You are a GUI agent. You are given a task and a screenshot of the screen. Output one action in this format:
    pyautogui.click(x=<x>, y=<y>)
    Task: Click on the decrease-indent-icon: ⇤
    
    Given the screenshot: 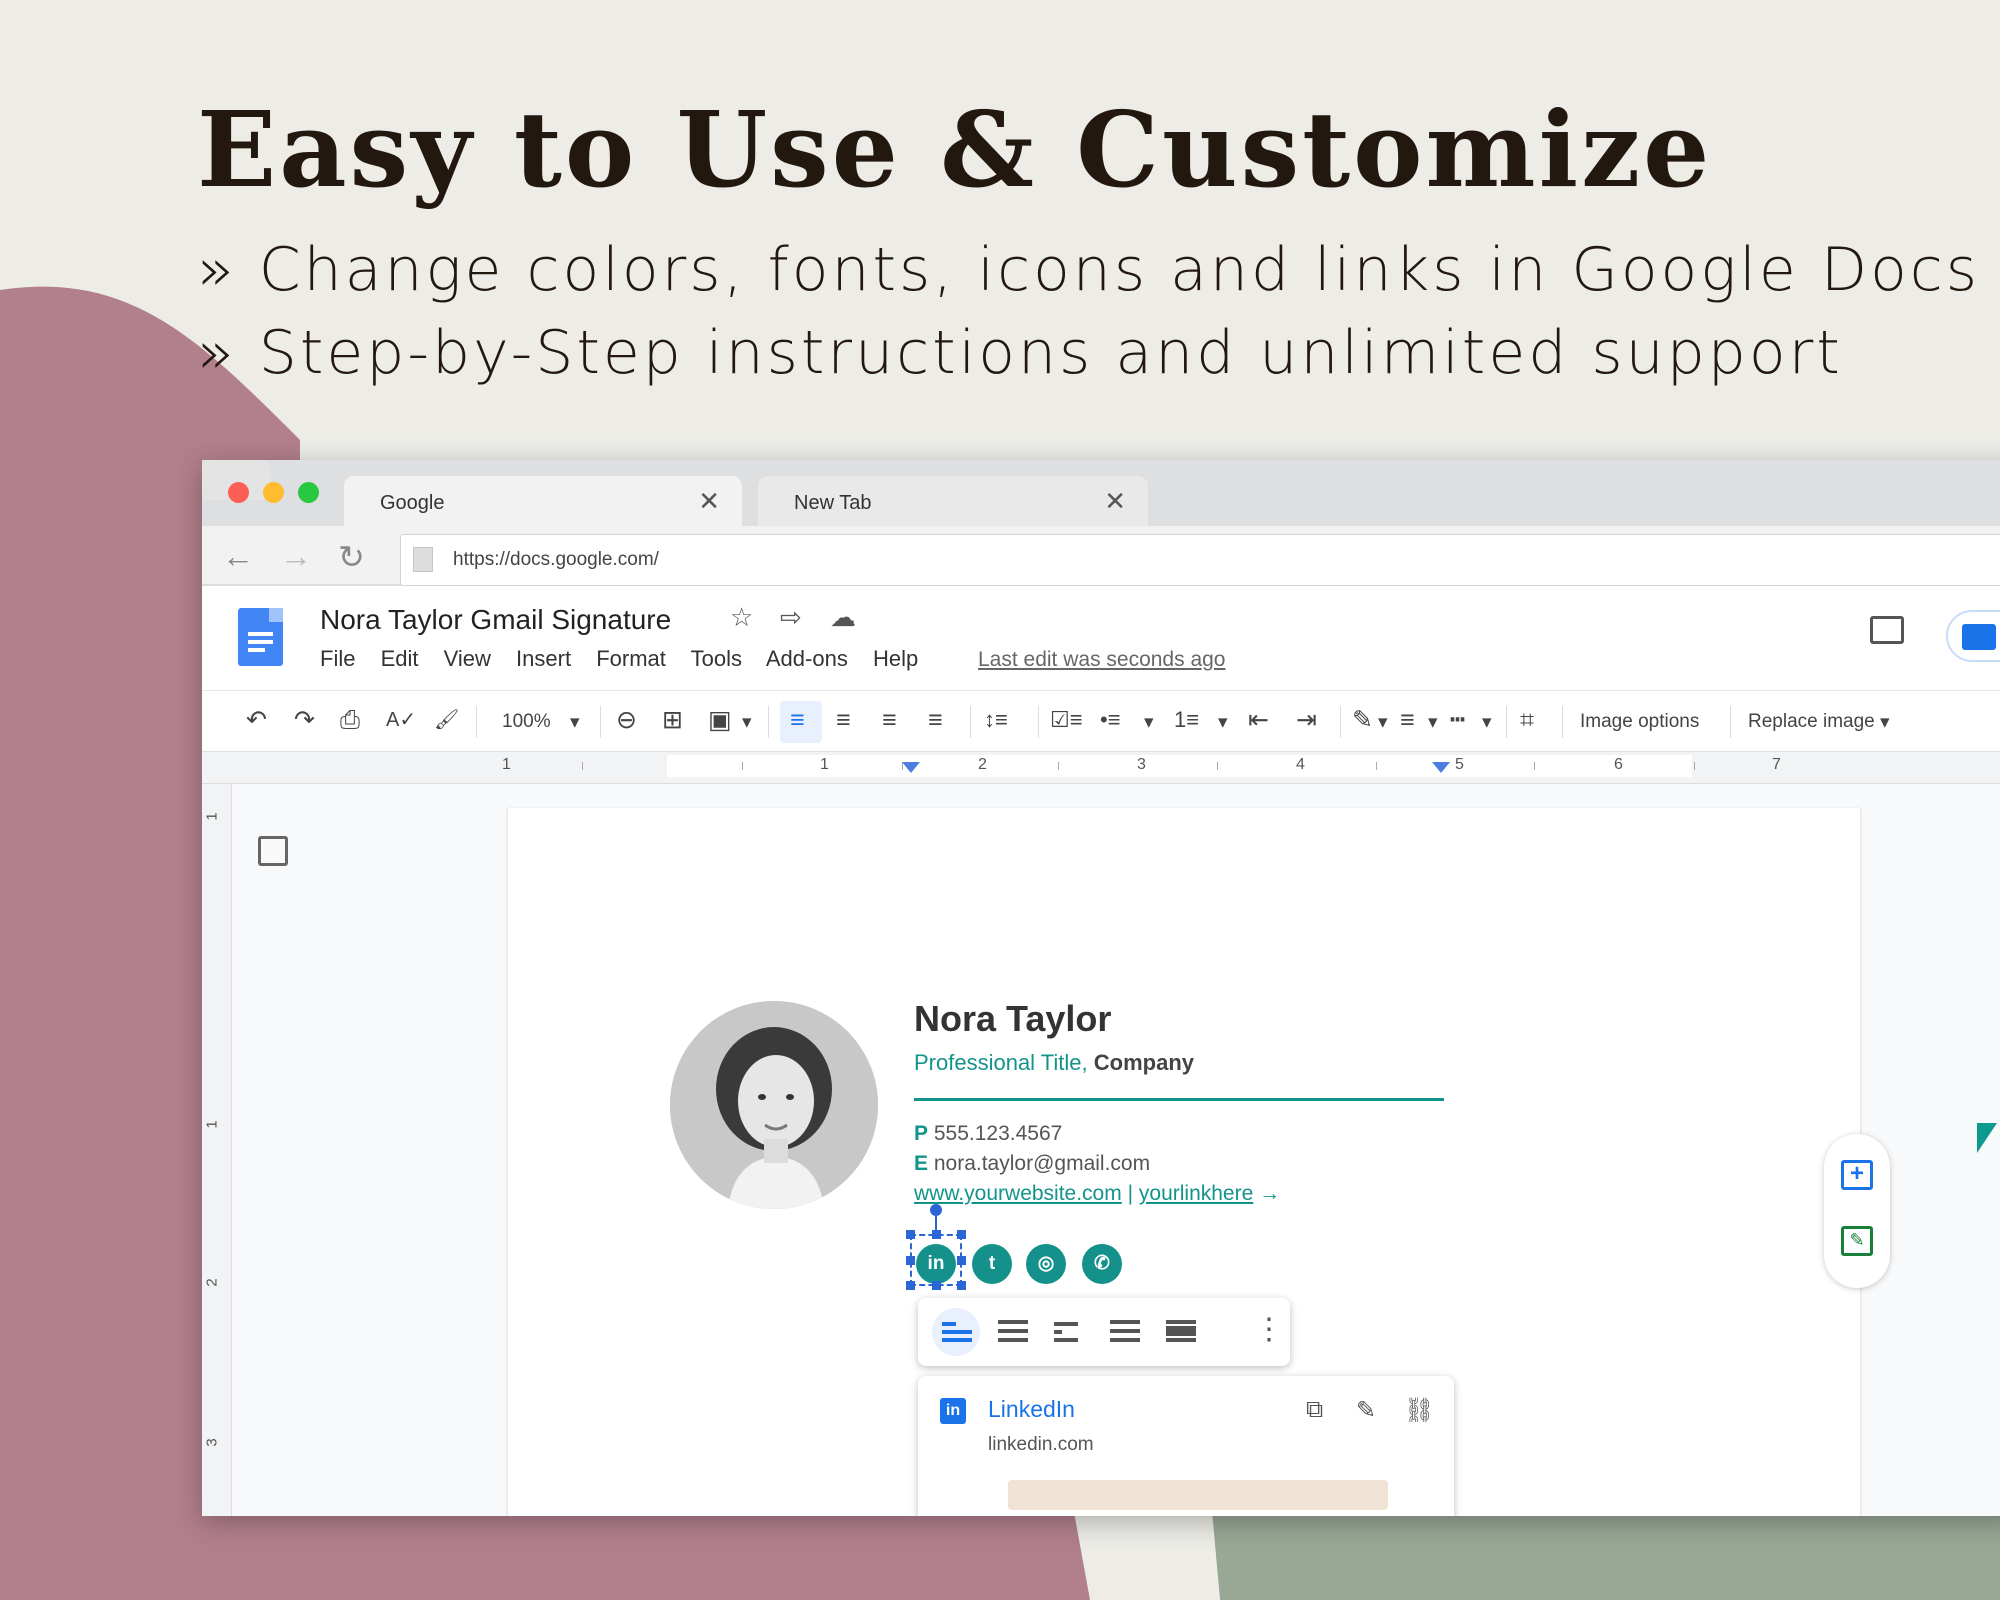 What is the action you would take?
    pyautogui.click(x=1258, y=720)
    